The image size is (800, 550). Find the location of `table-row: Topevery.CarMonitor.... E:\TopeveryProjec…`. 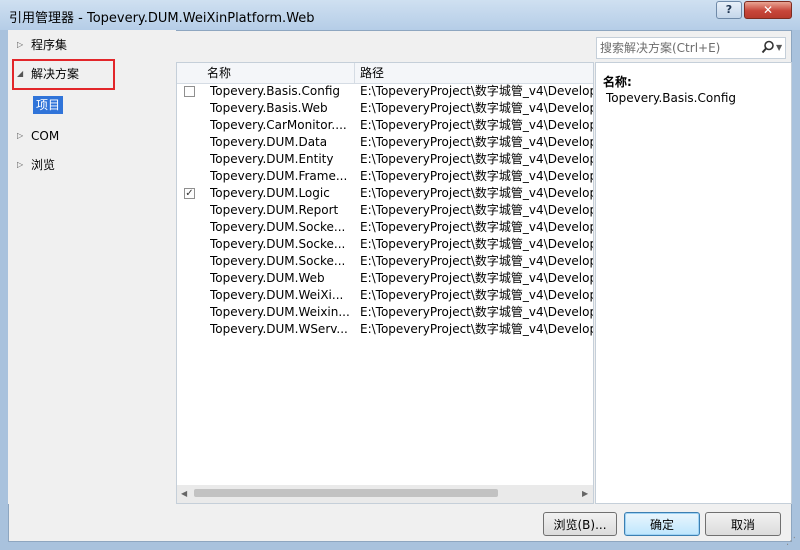

table-row: Topevery.CarMonitor.... E:\TopeveryProjec… is located at coordinates (385, 125).